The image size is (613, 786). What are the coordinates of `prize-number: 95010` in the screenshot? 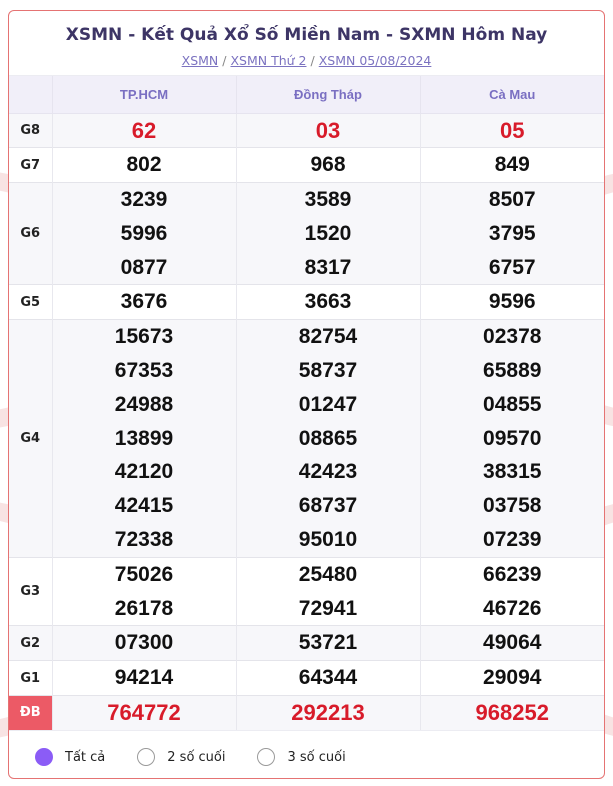 It's located at (328, 540).